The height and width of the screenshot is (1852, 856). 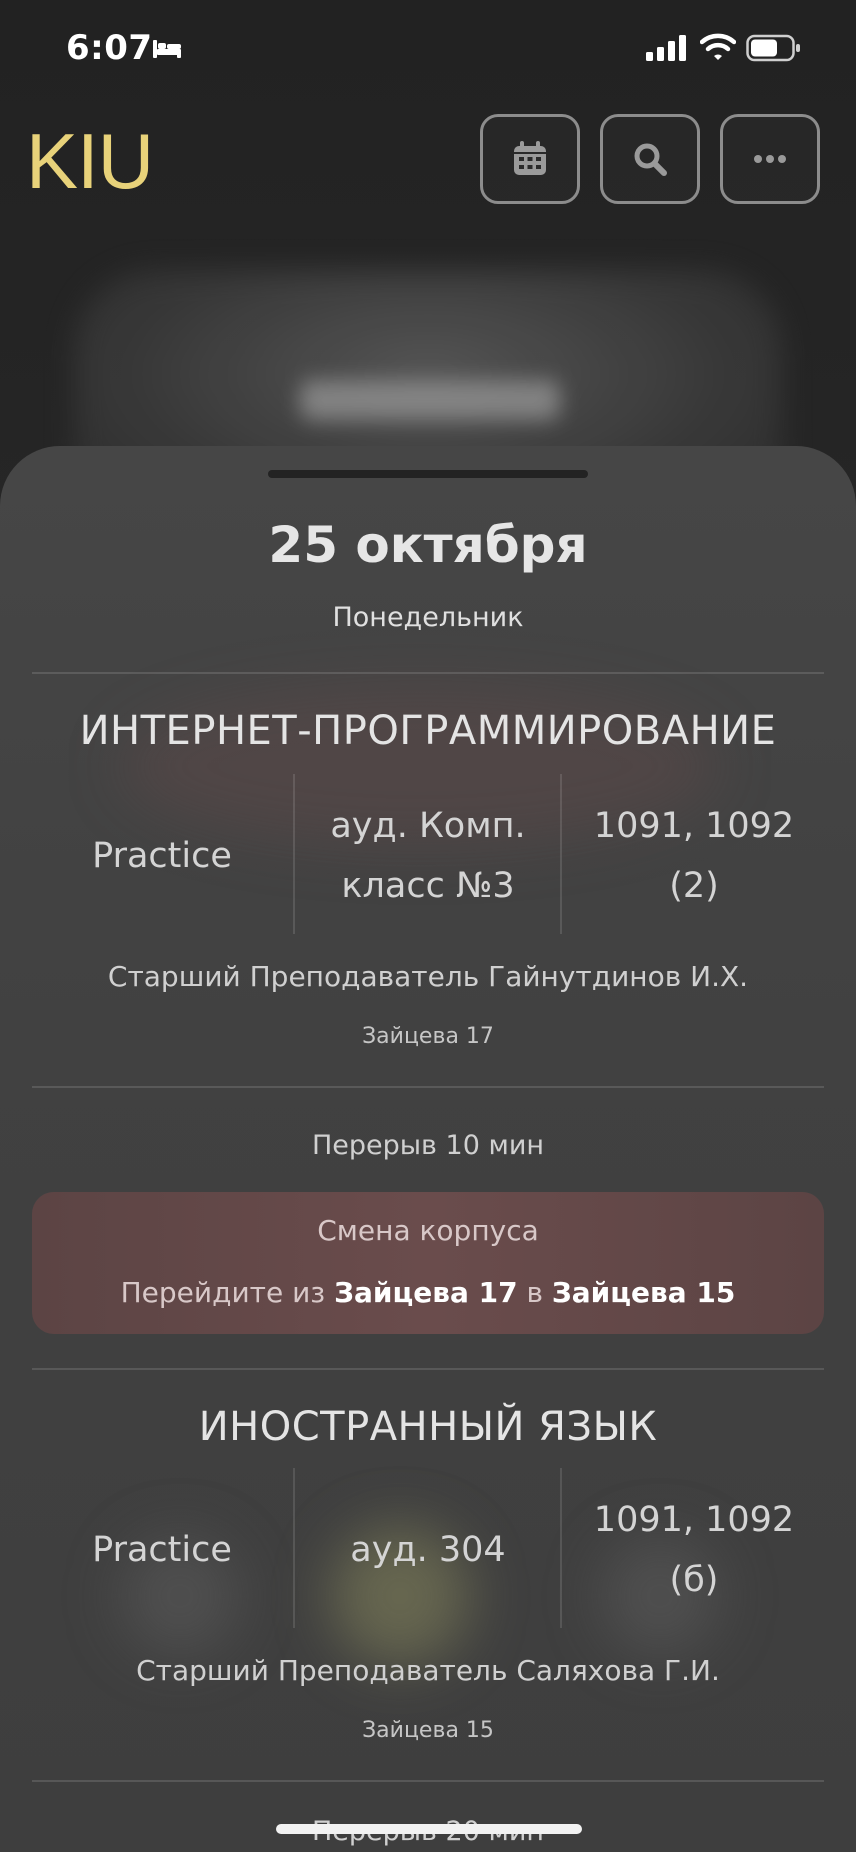 What do you see at coordinates (428, 856) in the screenshot?
I see `lesson-room: ауд. Комп. класс №3` at bounding box center [428, 856].